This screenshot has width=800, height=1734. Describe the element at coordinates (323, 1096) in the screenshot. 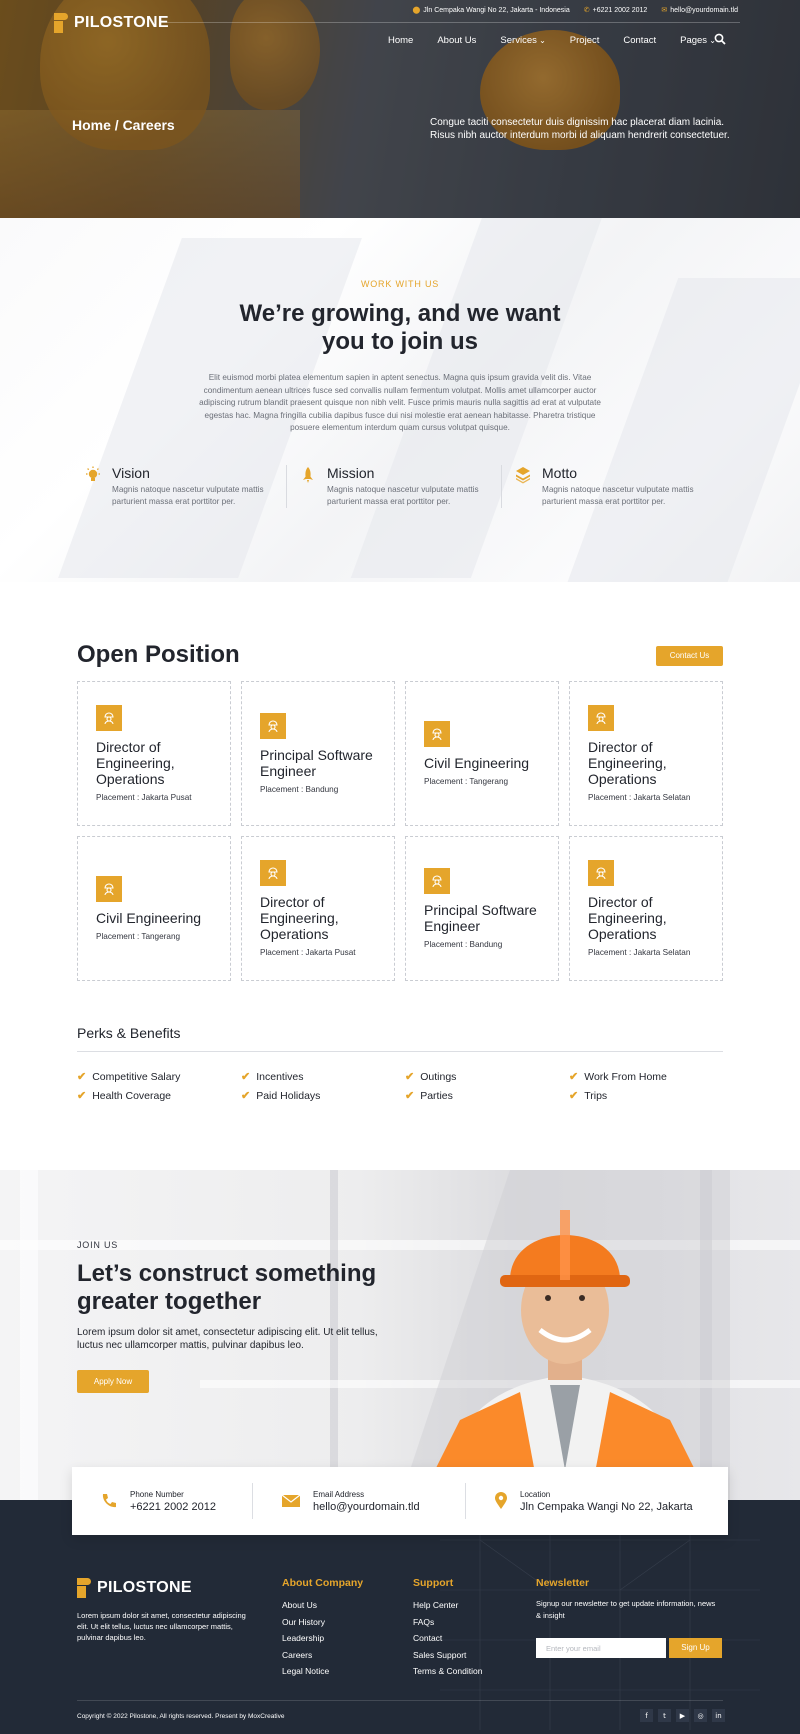

I see `perk-item: ✔ Paid Holidays` at that location.